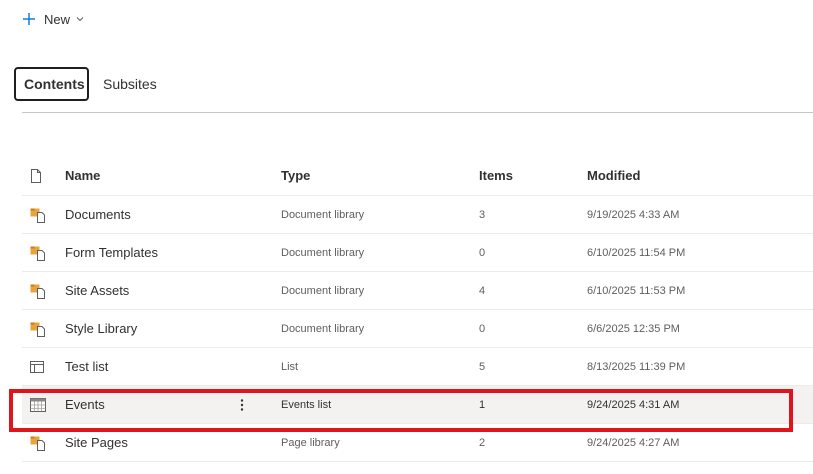 The width and height of the screenshot is (813, 474). What do you see at coordinates (633, 442) in the screenshot?
I see `row-modified: 9/24/2025 4:27 AM` at bounding box center [633, 442].